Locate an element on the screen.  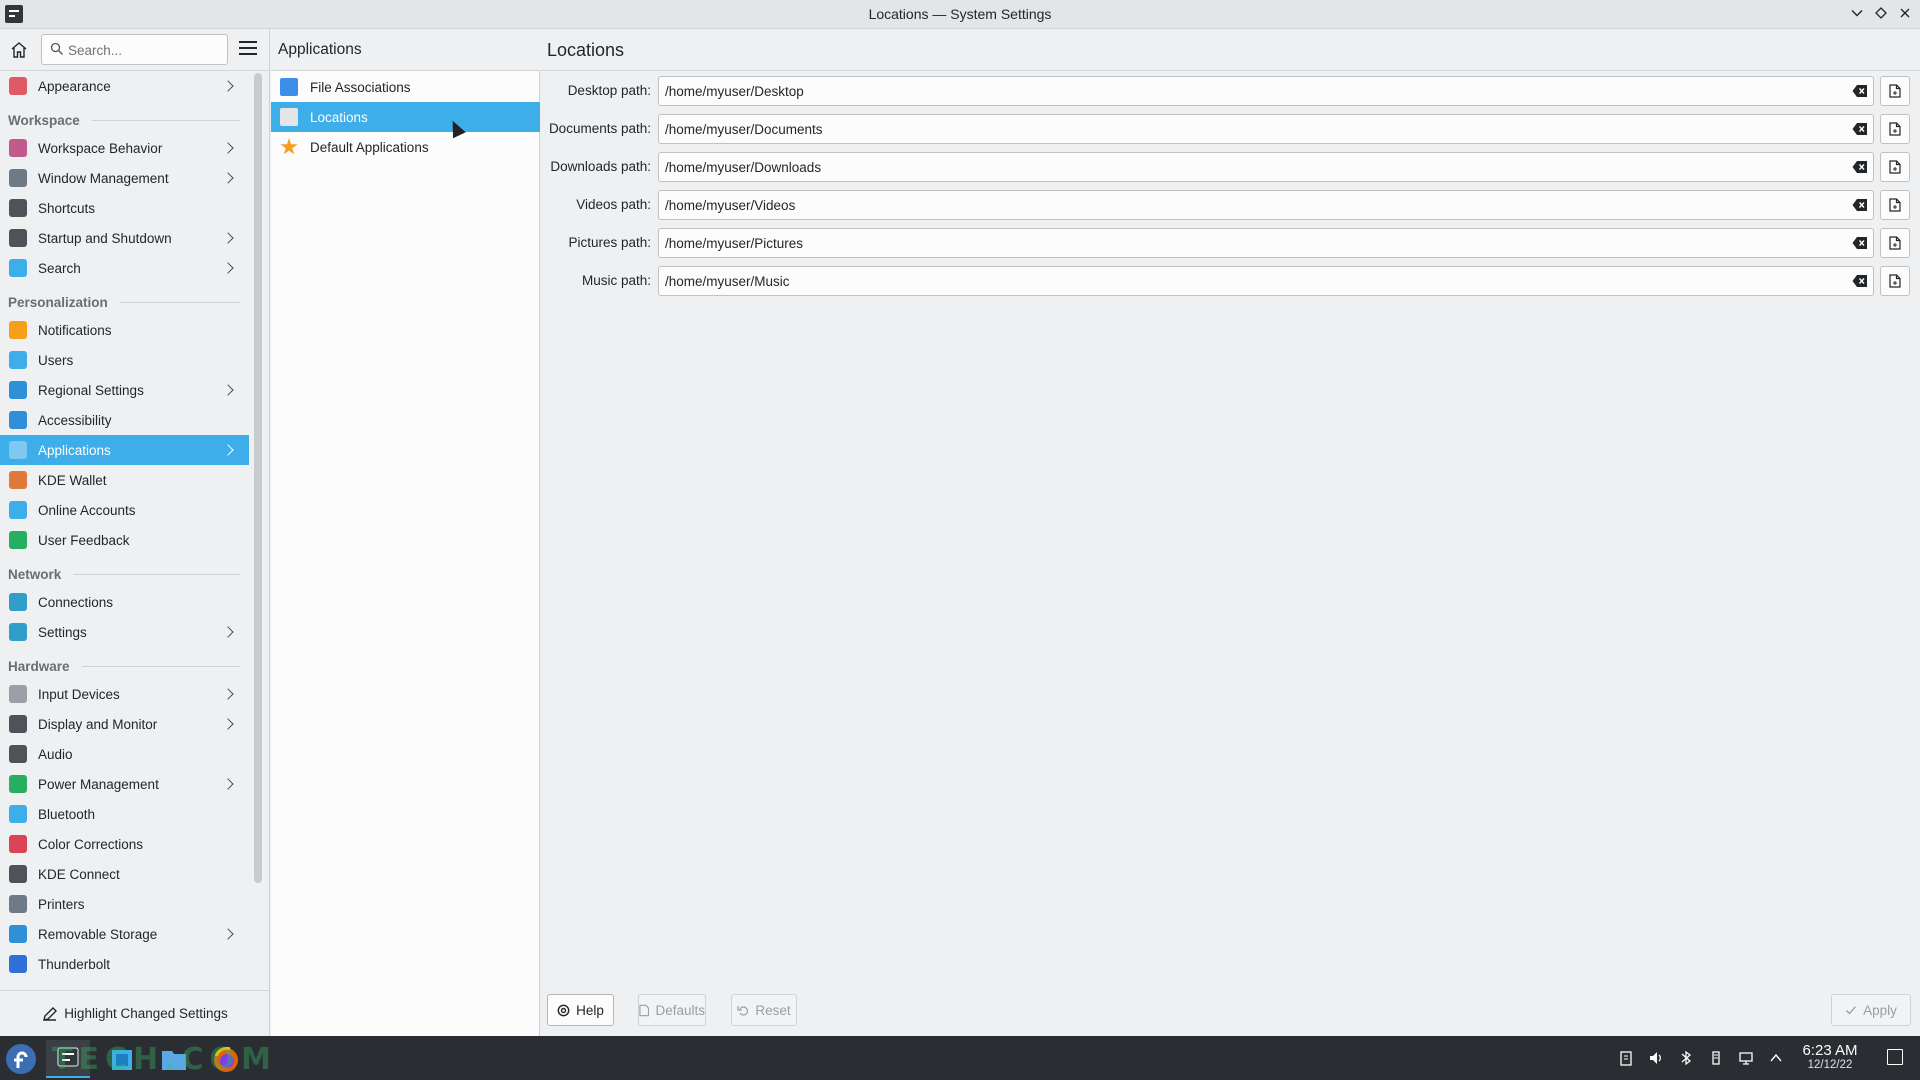
music-path-input is located at coordinates (1250, 281).